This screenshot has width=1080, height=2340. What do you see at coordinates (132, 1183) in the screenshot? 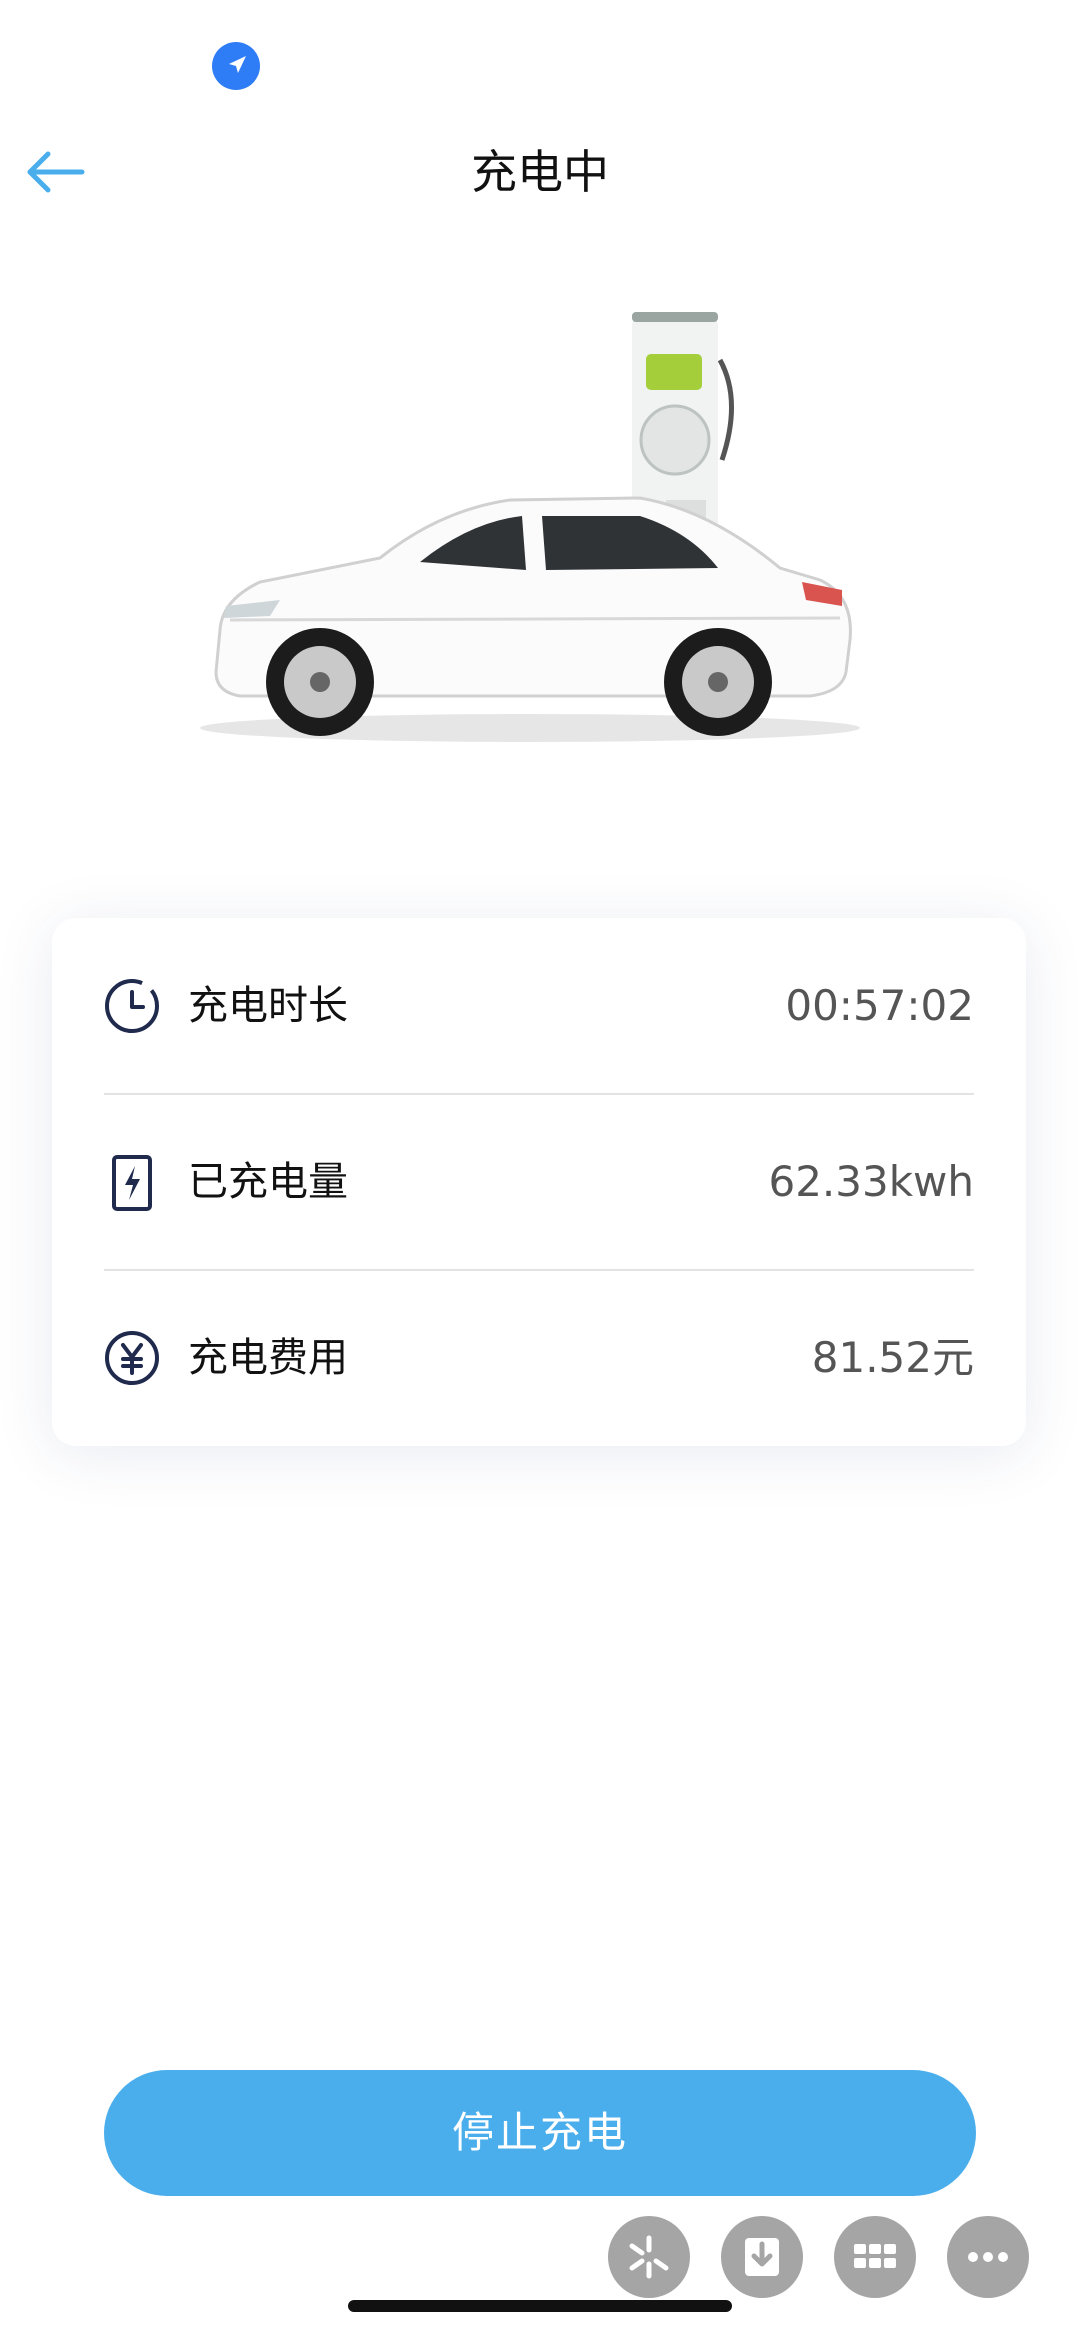
I see `battery-bolt-icon` at bounding box center [132, 1183].